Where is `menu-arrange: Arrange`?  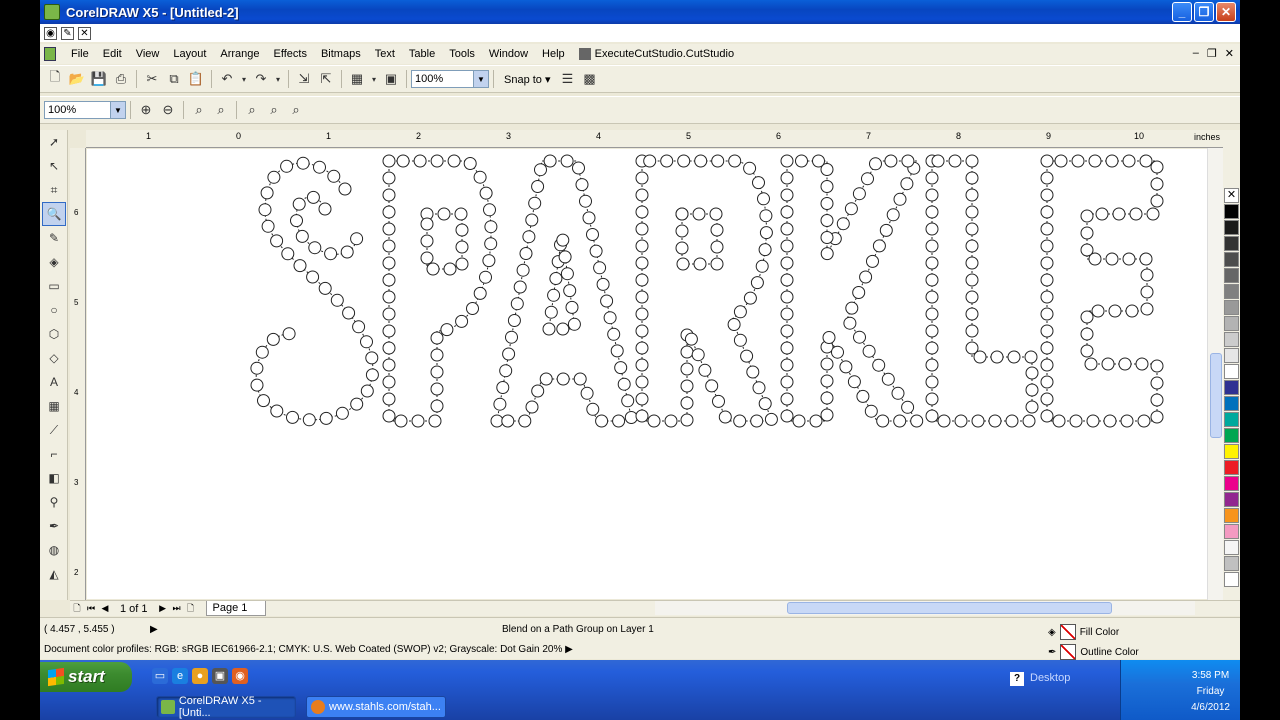
menu-arrange: Arrange is located at coordinates (239, 54).